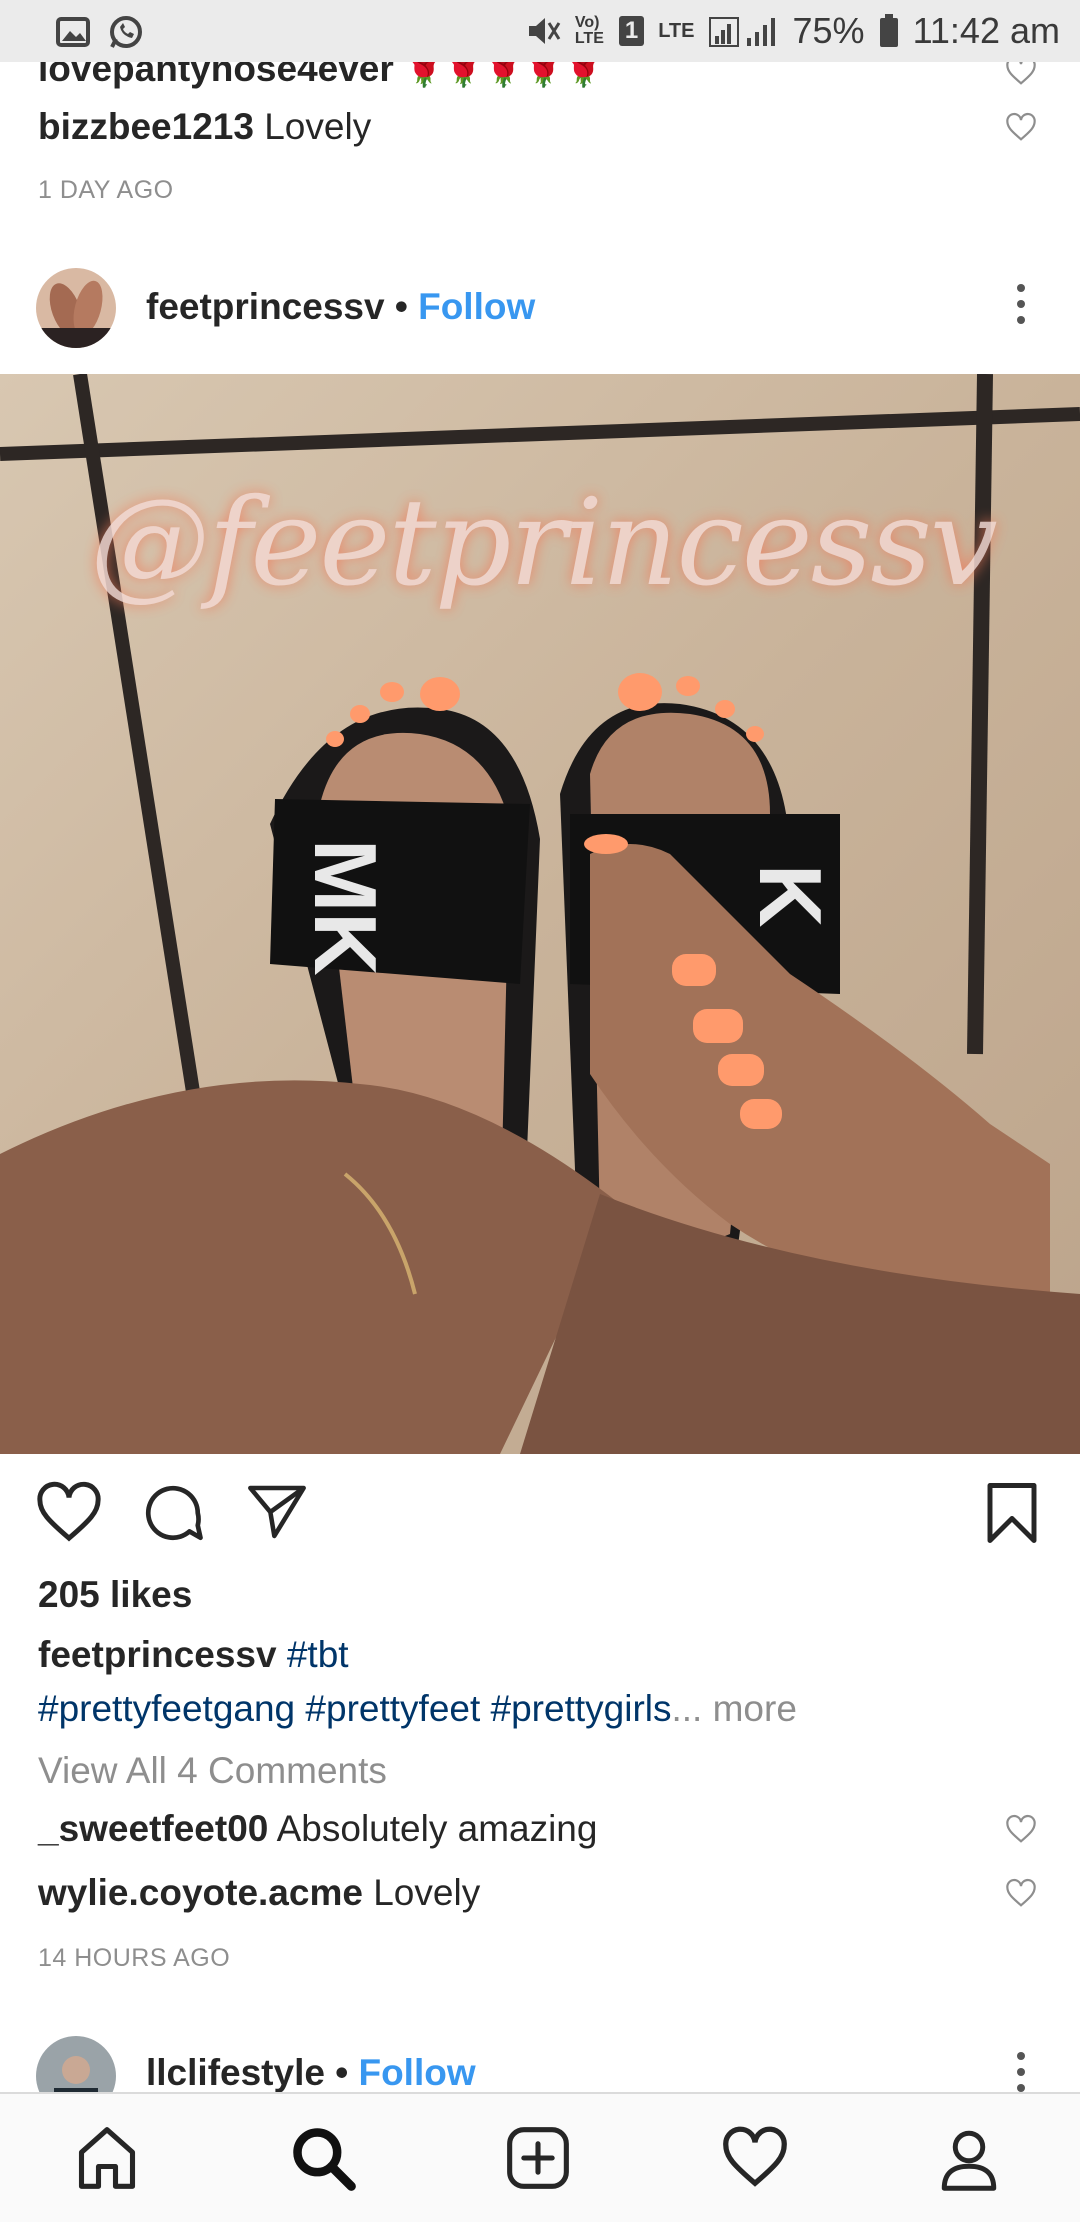 This screenshot has width=1080, height=2222. I want to click on photo-watermark: @feetprincessv, so click(544, 543).